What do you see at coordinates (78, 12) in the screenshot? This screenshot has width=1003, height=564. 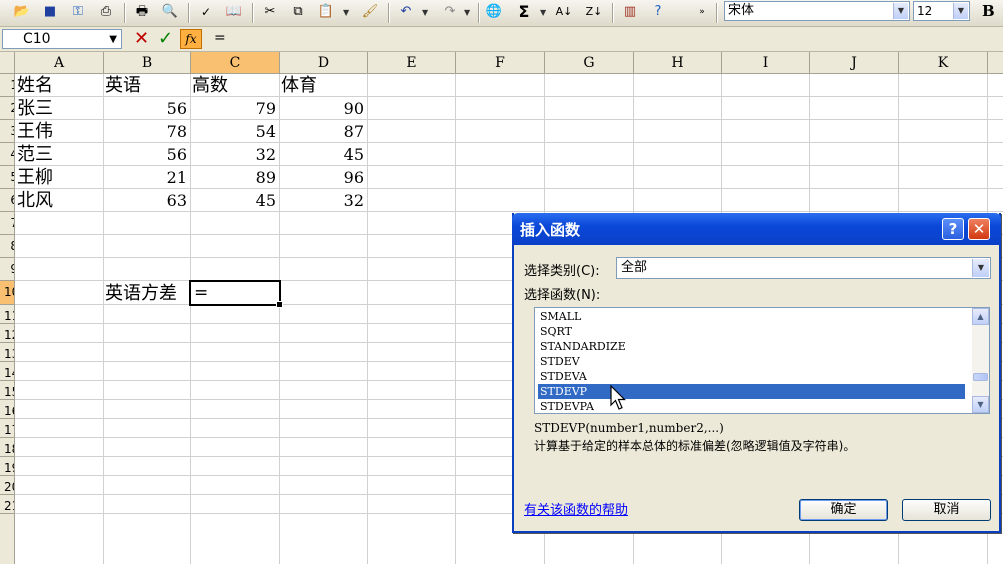 I see `permission-icon: ⚿` at bounding box center [78, 12].